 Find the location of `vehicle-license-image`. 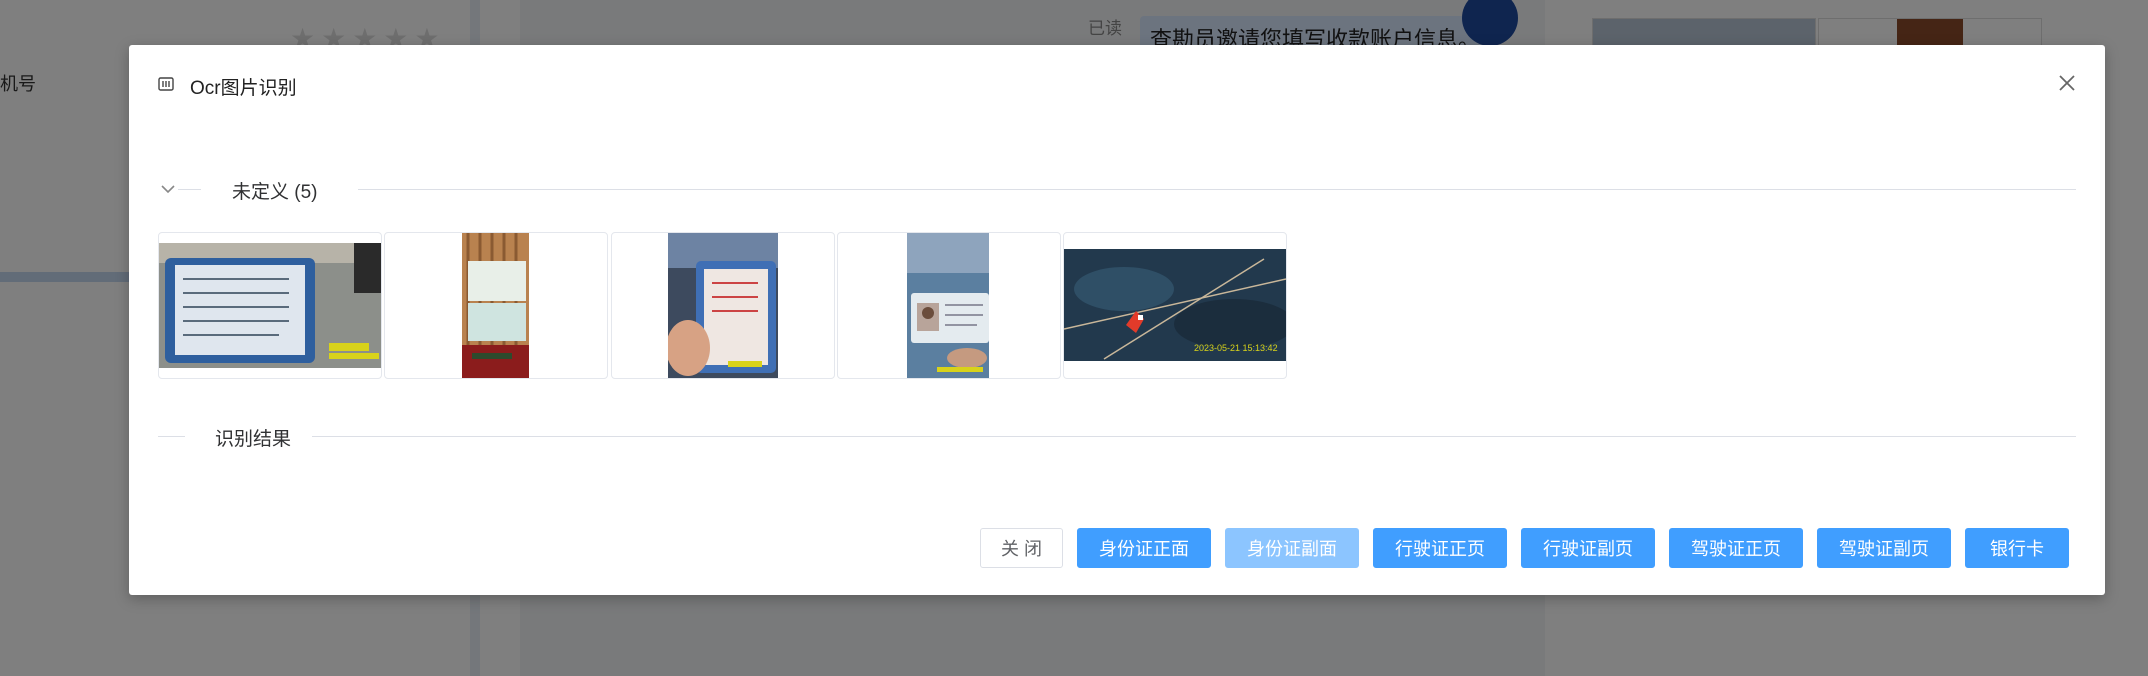

vehicle-license-image is located at coordinates (270, 305).